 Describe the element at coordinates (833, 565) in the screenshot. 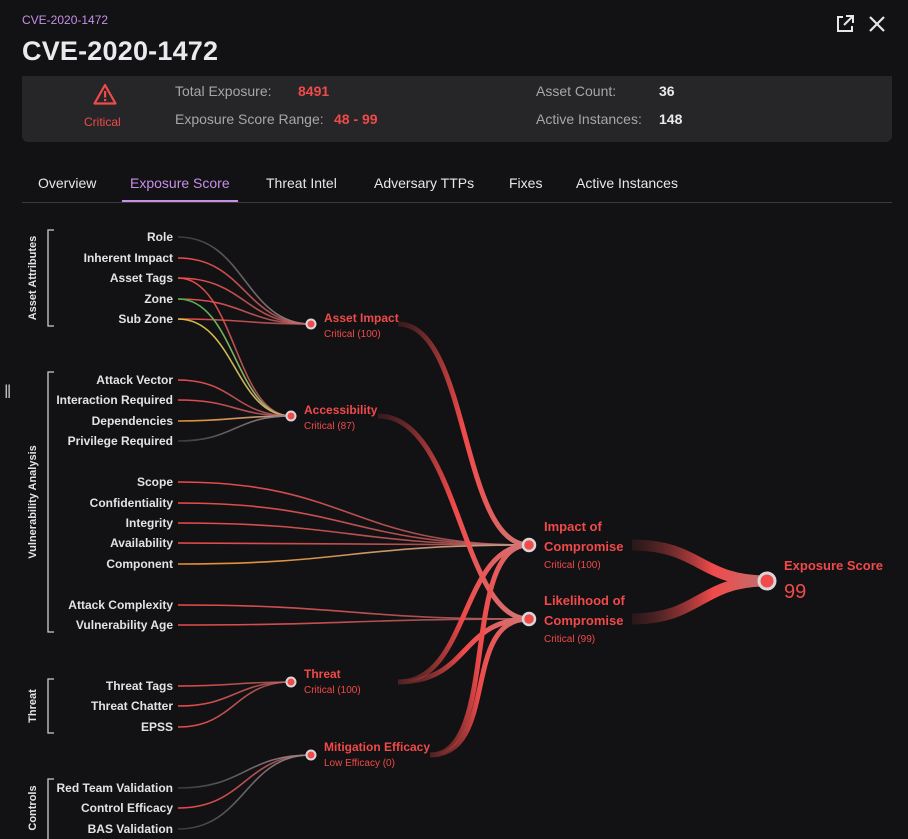

I see `svg-text: Exposure Score` at that location.